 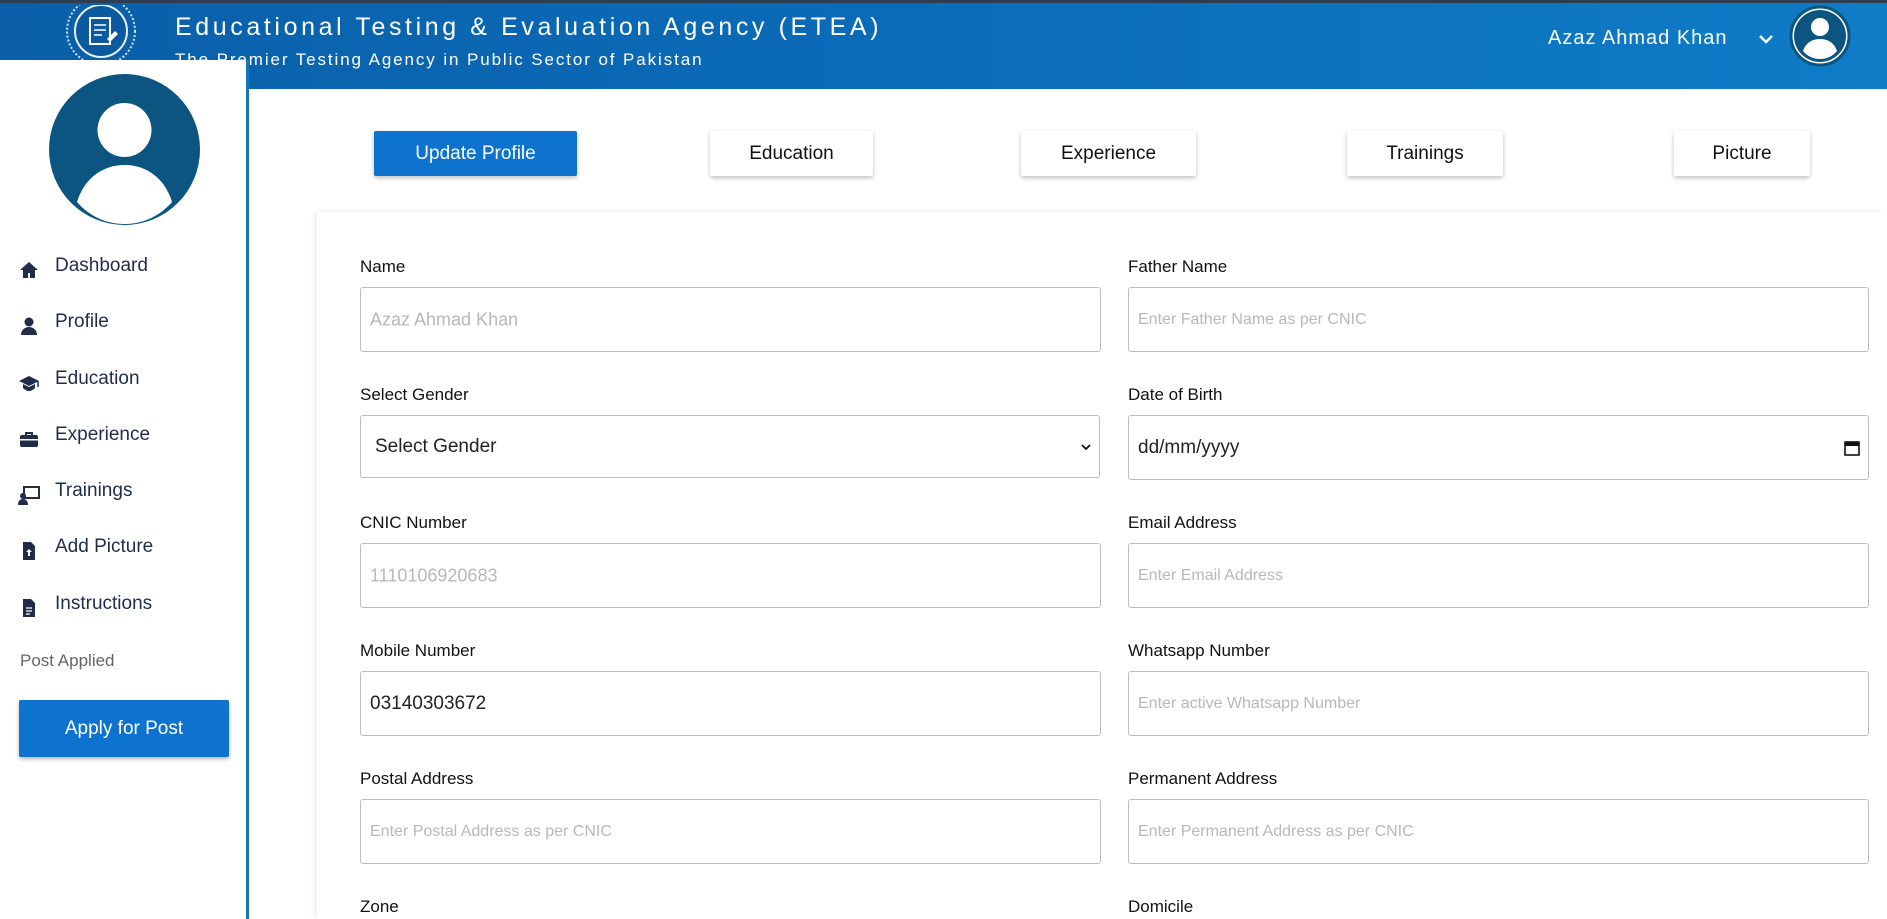 I want to click on sidebar-item-add-picture: Add Picture, so click(x=123, y=550).